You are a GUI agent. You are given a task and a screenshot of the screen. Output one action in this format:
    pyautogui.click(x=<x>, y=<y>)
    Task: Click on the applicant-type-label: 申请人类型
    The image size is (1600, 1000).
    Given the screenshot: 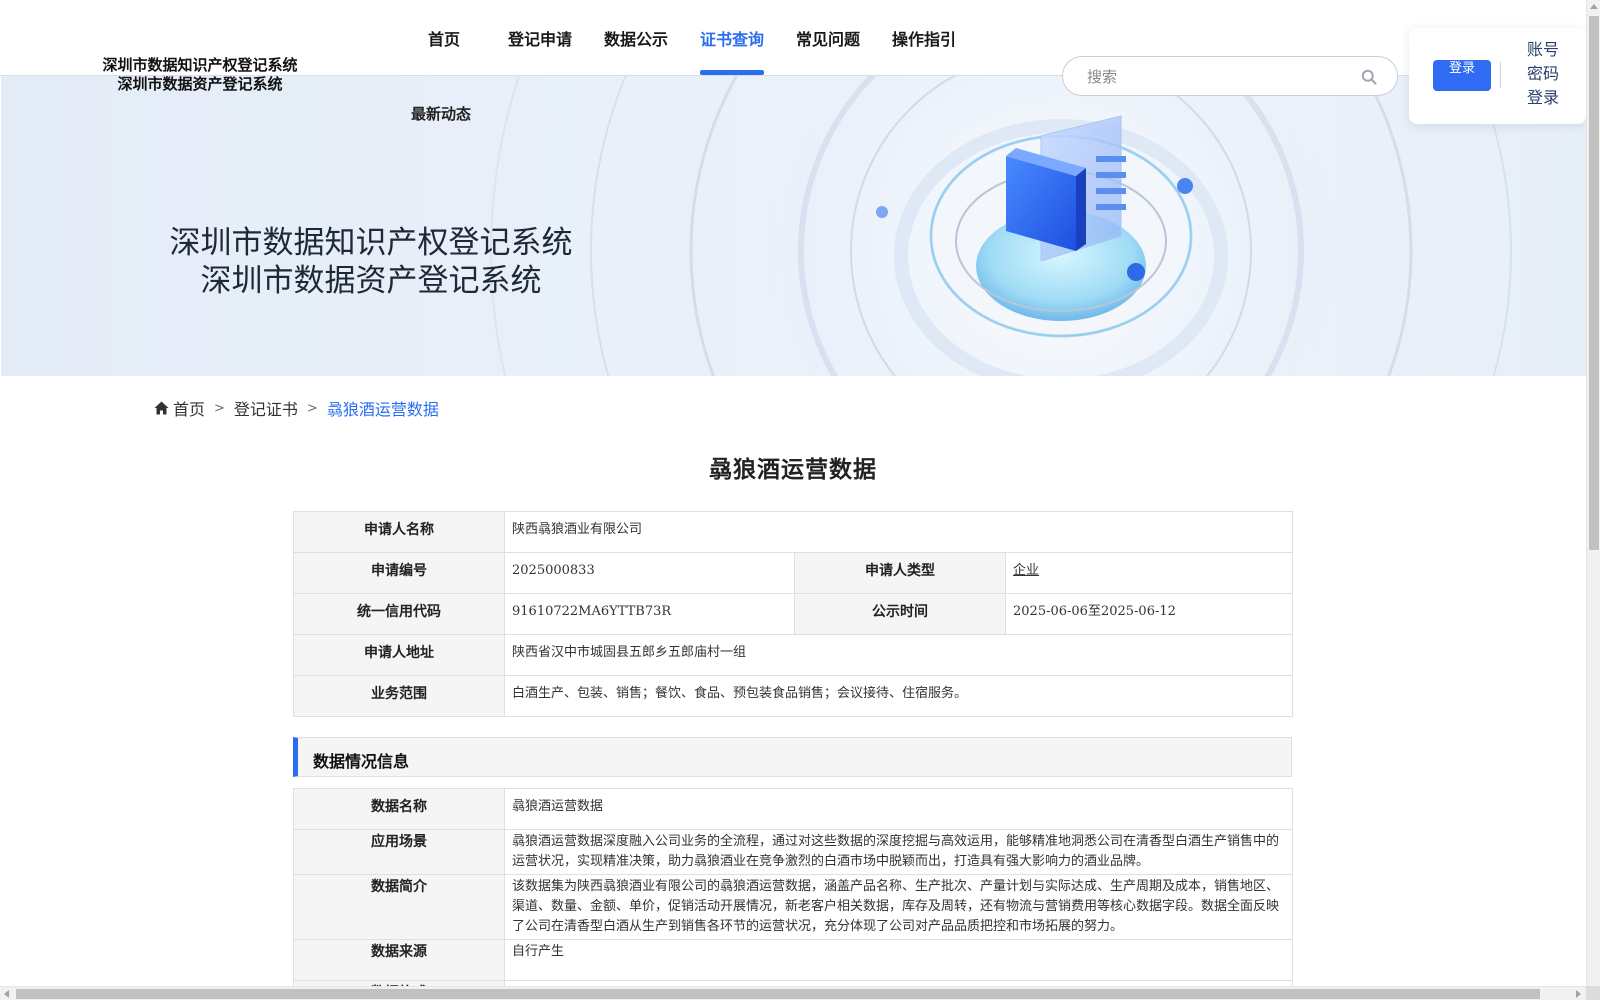 What is the action you would take?
    pyautogui.click(x=900, y=573)
    